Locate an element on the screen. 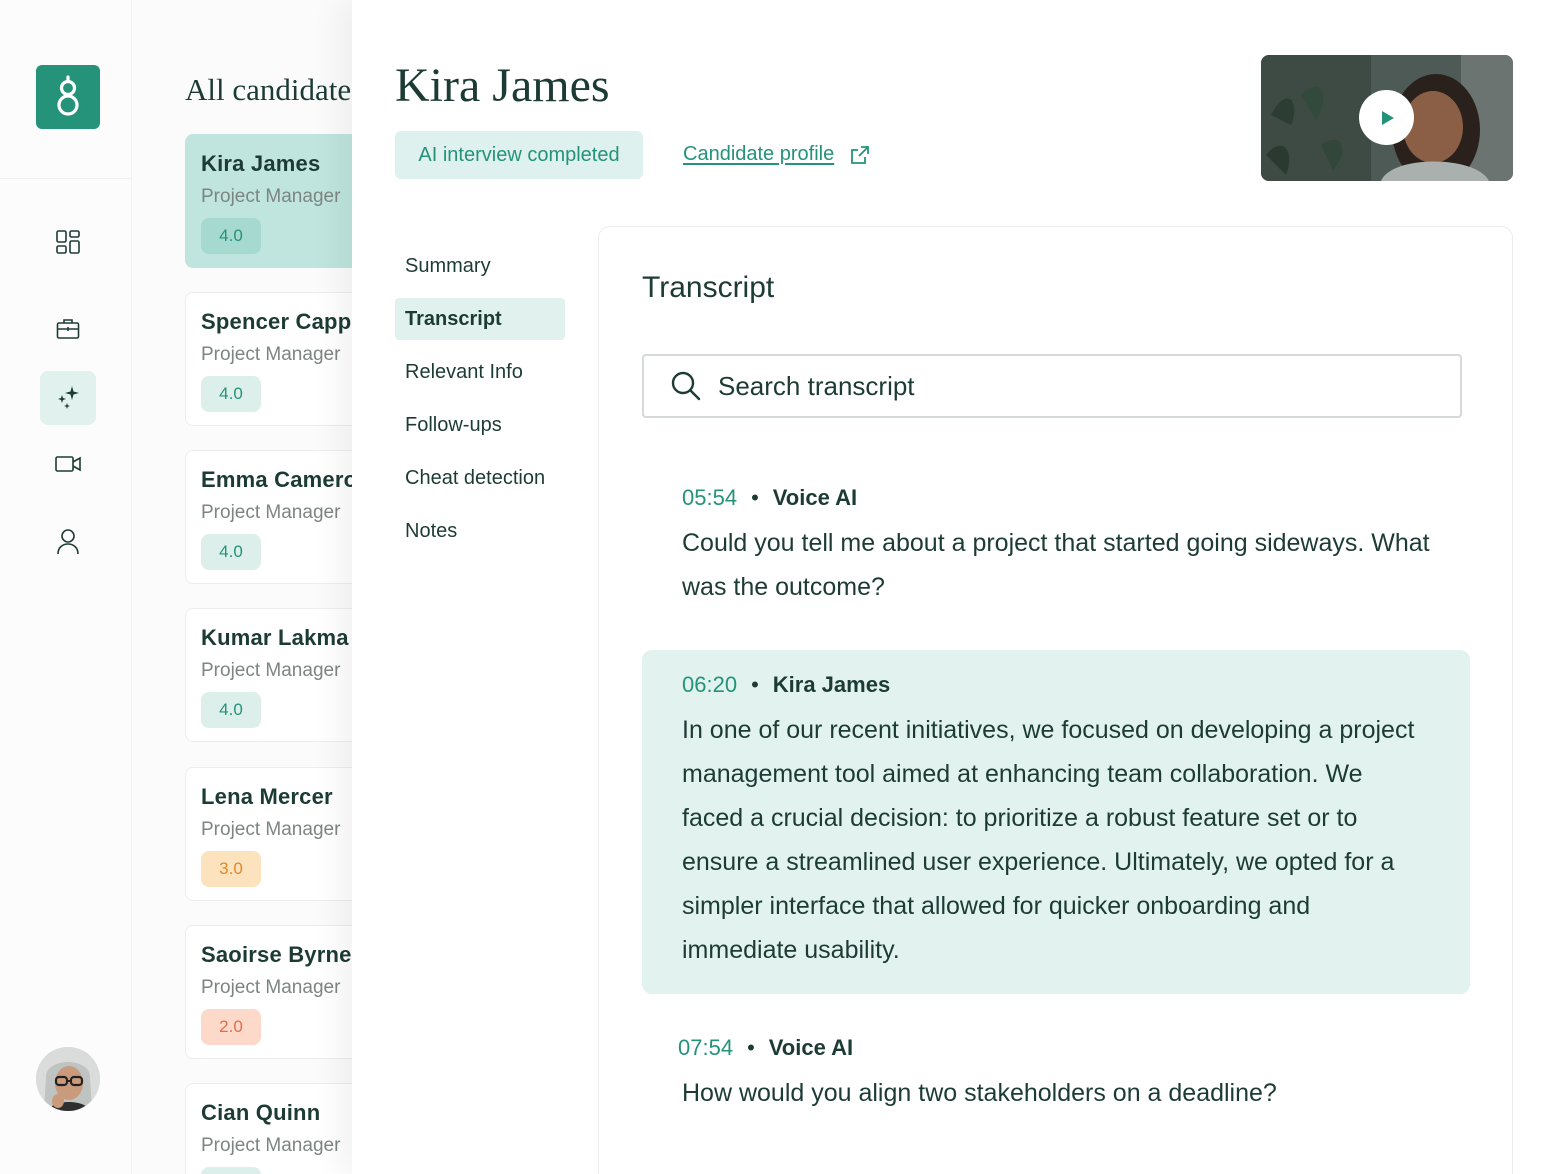  entry-timestamp: 07:54 is located at coordinates (705, 1048).